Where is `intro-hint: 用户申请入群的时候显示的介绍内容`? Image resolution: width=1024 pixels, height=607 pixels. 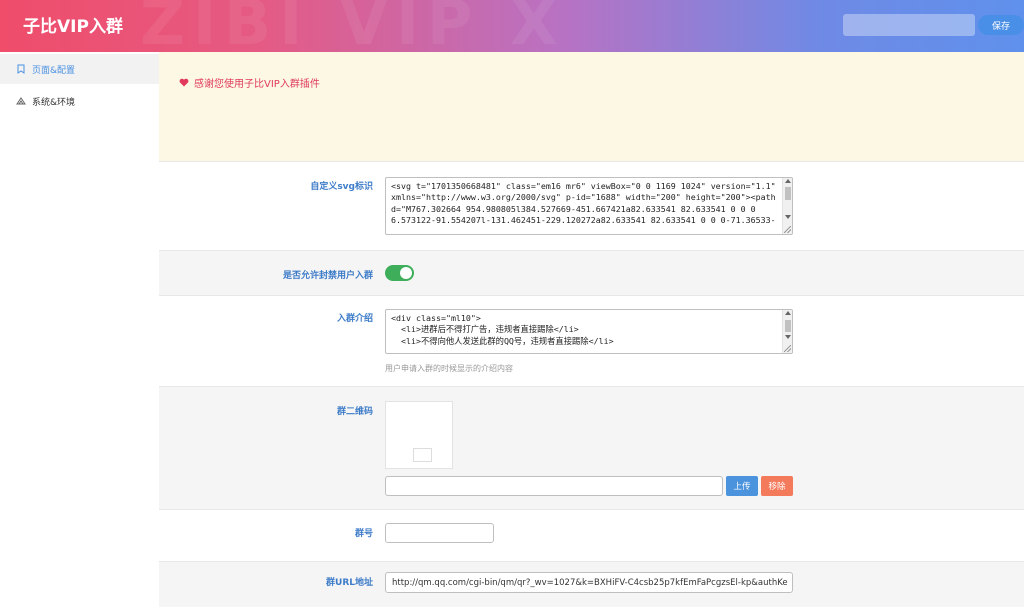 intro-hint: 用户申请入群的时候显示的介绍内容 is located at coordinates (449, 368).